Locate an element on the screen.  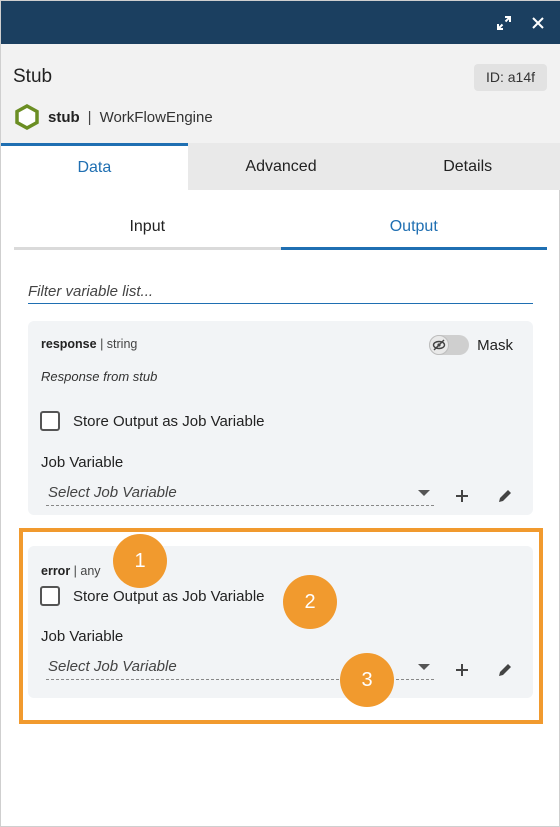
close-icon is located at coordinates (538, 23).